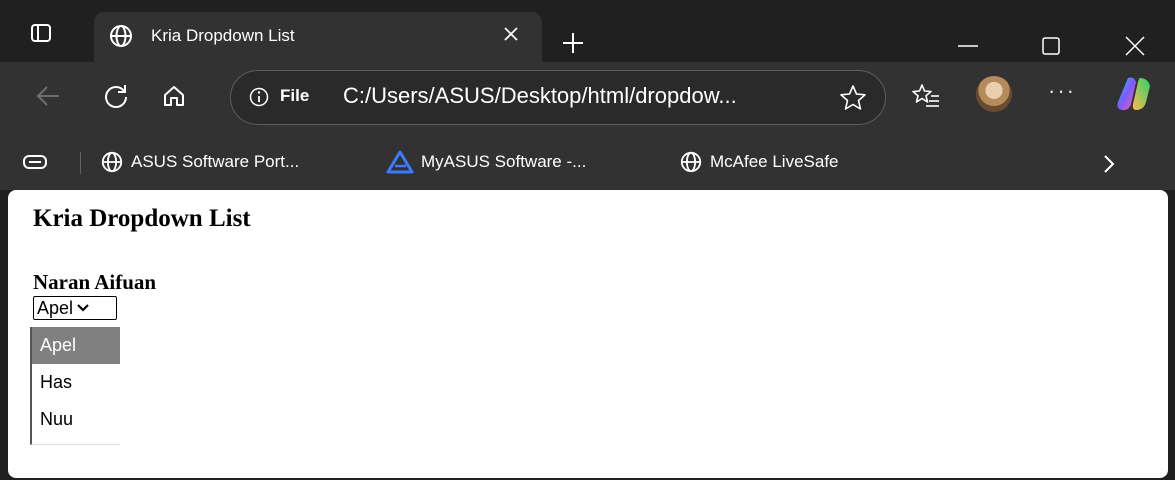  I want to click on collections-button, so click(38, 162).